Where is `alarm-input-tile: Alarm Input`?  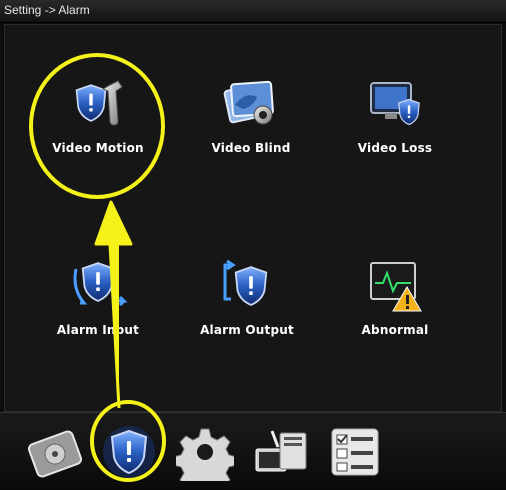 alarm-input-tile: Alarm Input is located at coordinates (98, 317).